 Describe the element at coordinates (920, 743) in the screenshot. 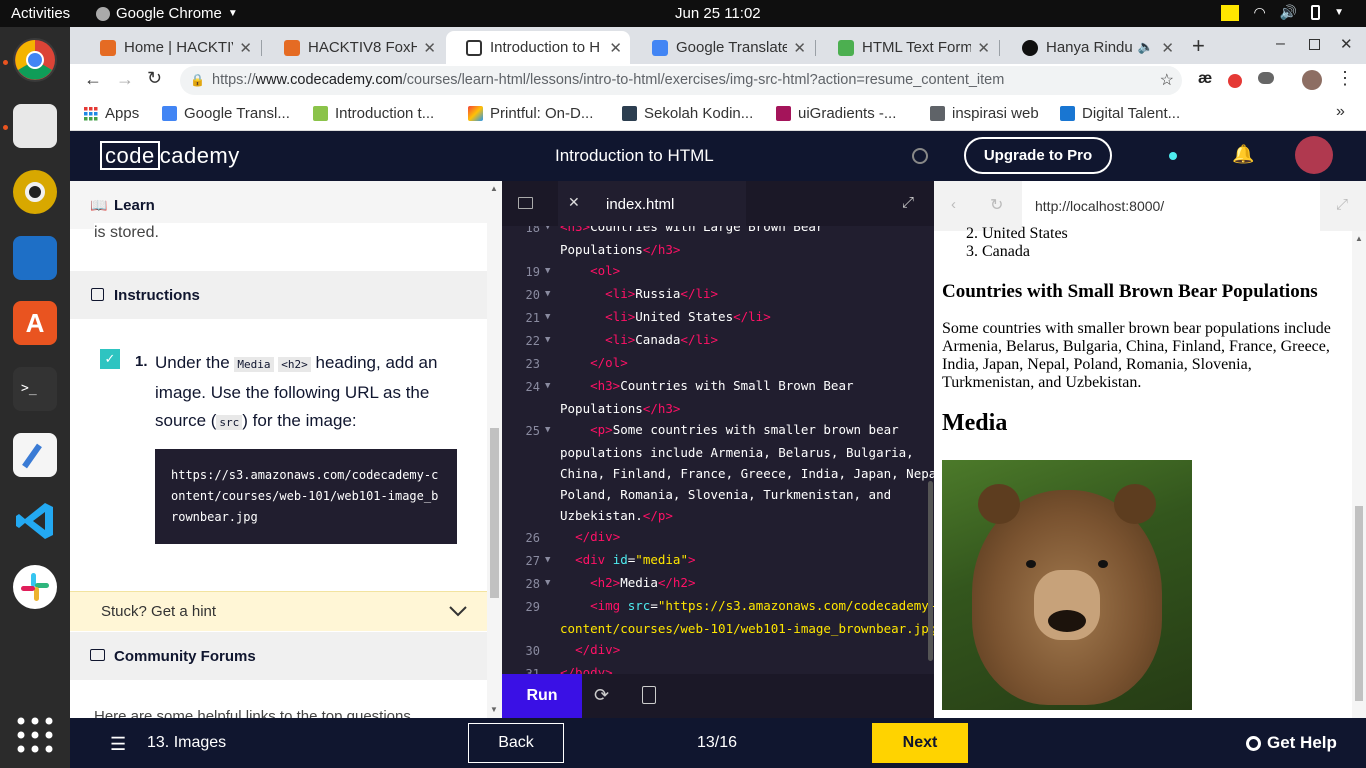

I see `next-button: Next` at that location.